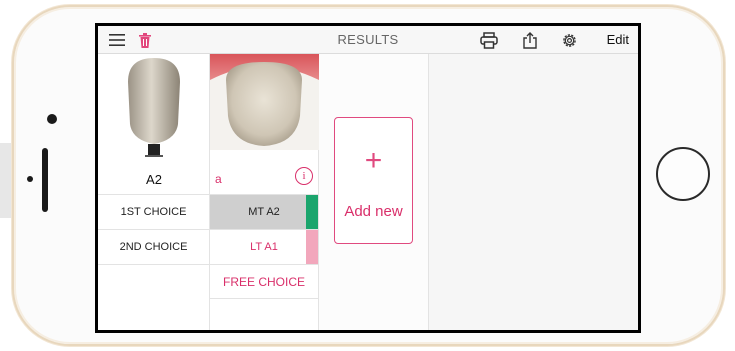 The height and width of the screenshot is (351, 735). What do you see at coordinates (117, 40) in the screenshot?
I see `menu-icon` at bounding box center [117, 40].